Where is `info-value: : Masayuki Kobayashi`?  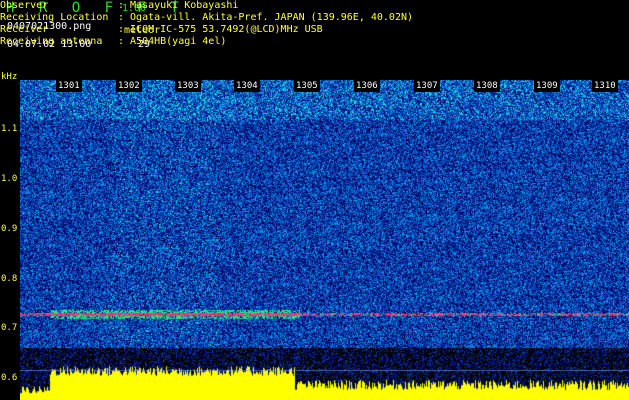 info-value: : Masayuki Kobayashi is located at coordinates (178, 5).